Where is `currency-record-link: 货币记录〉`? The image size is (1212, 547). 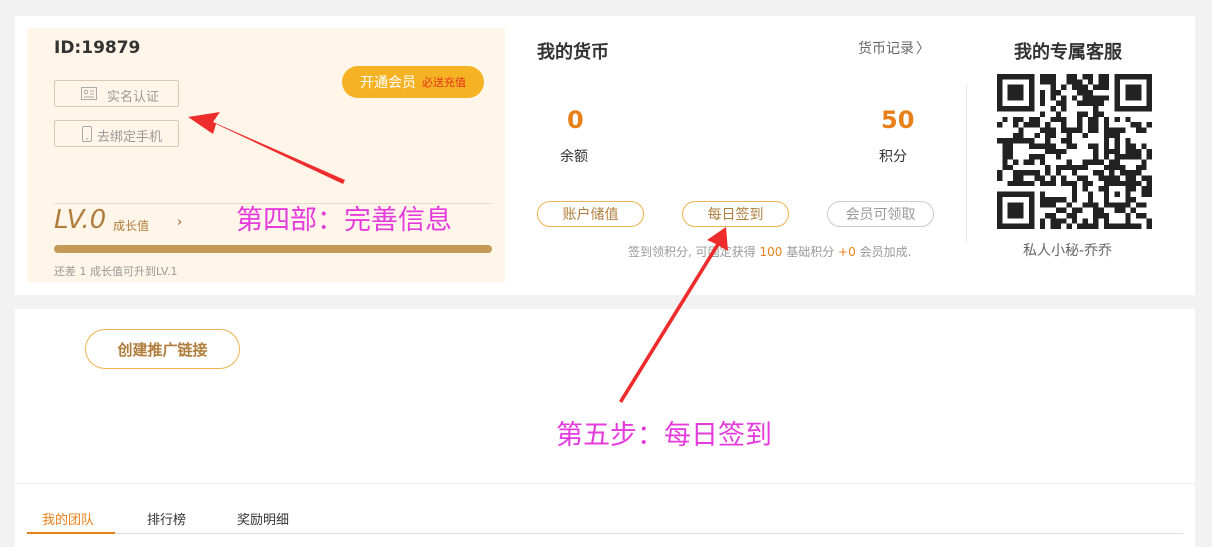 currency-record-link: 货币记录〉 is located at coordinates (894, 48).